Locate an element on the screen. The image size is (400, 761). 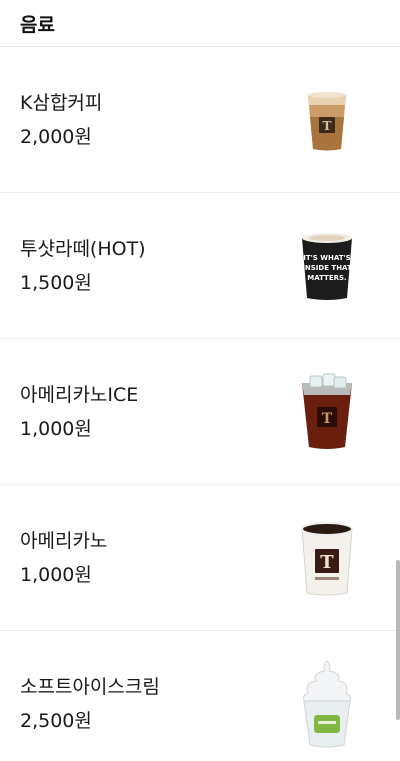
menu-item-name: 소프트아이스크림 is located at coordinates (90, 687).